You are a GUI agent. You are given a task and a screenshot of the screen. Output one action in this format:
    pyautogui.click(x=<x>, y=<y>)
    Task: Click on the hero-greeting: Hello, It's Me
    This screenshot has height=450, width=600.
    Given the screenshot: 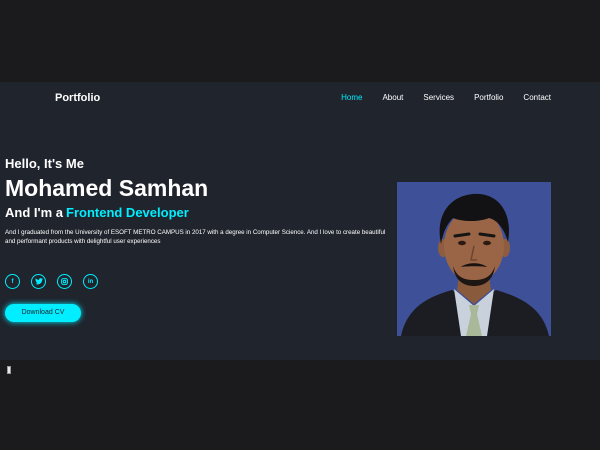 What is the action you would take?
    pyautogui.click(x=44, y=163)
    